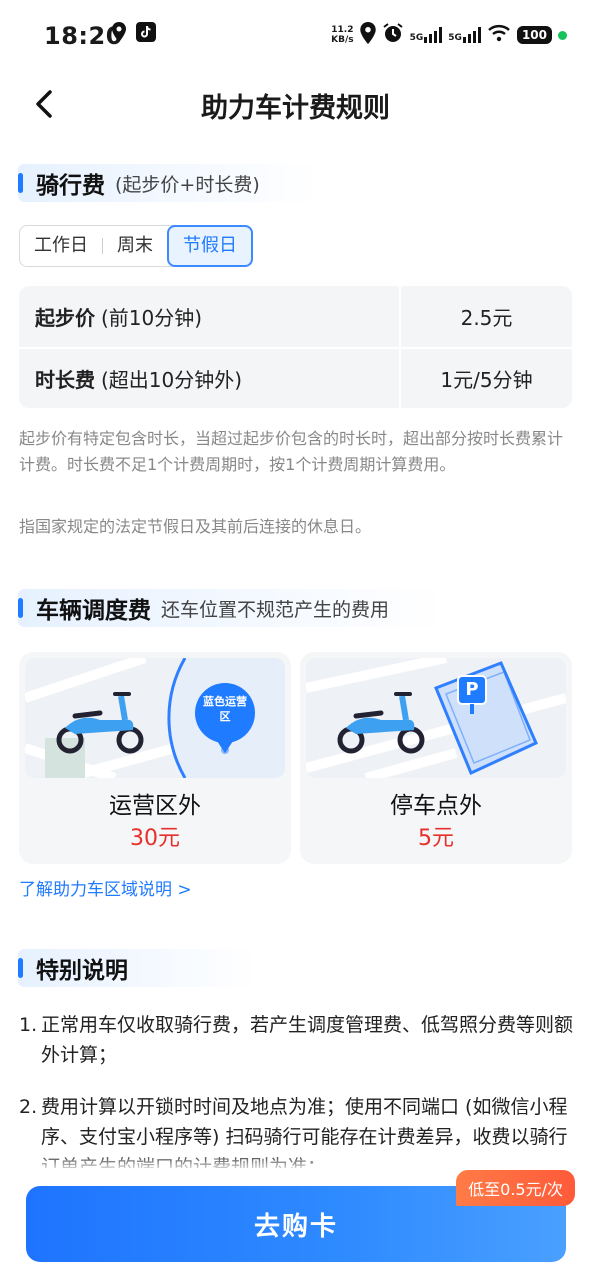 The width and height of the screenshot is (591, 1280). Describe the element at coordinates (393, 35) in the screenshot. I see `alarm-icon` at that location.